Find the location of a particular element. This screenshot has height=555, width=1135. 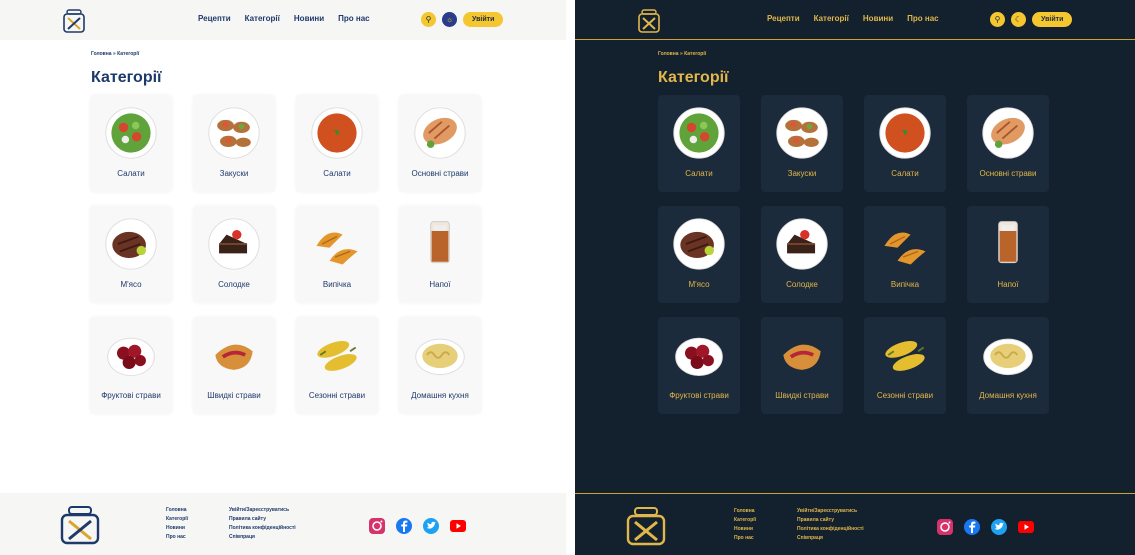

iced-tea-image is located at coordinates (440, 242).